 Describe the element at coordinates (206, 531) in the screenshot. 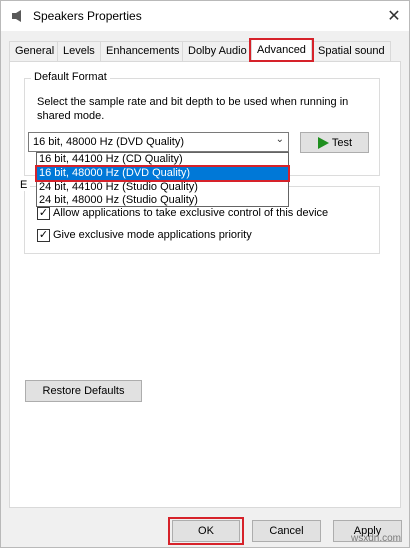

I see `ok-button-highlight` at that location.